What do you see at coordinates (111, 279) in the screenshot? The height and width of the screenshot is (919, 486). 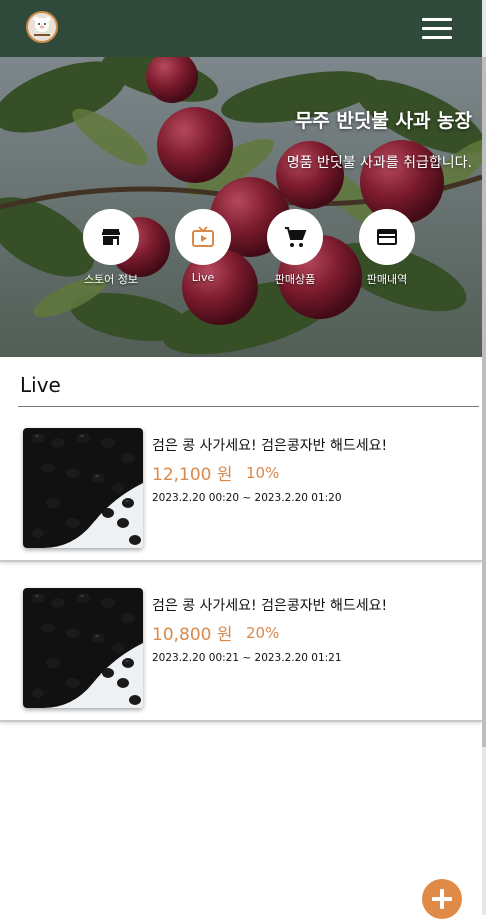 I see `store-info-label: 스토어 정보` at bounding box center [111, 279].